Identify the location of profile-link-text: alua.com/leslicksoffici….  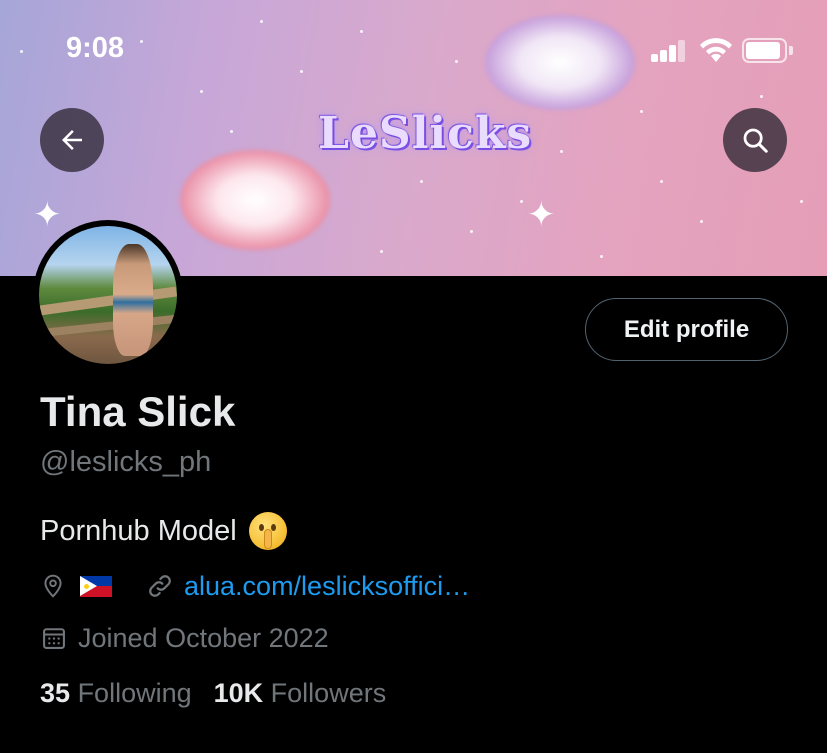
(327, 586).